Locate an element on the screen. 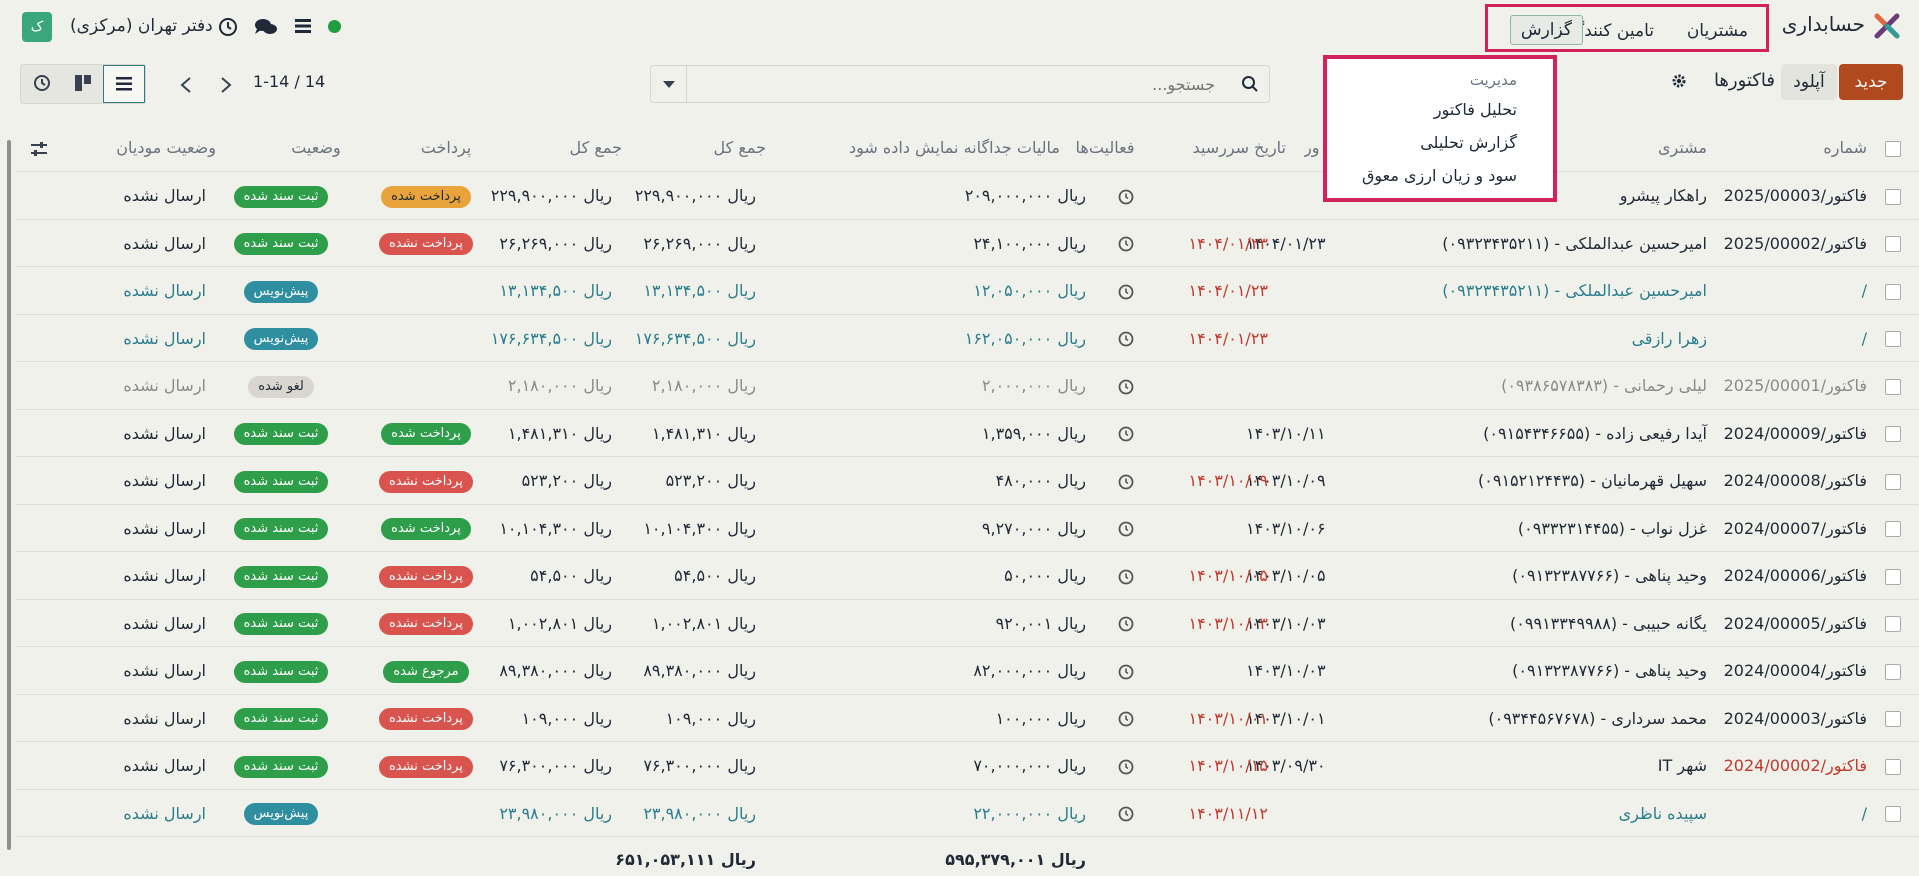 This screenshot has width=1919, height=876. state-badge: ثبت سند شده is located at coordinates (281, 671).